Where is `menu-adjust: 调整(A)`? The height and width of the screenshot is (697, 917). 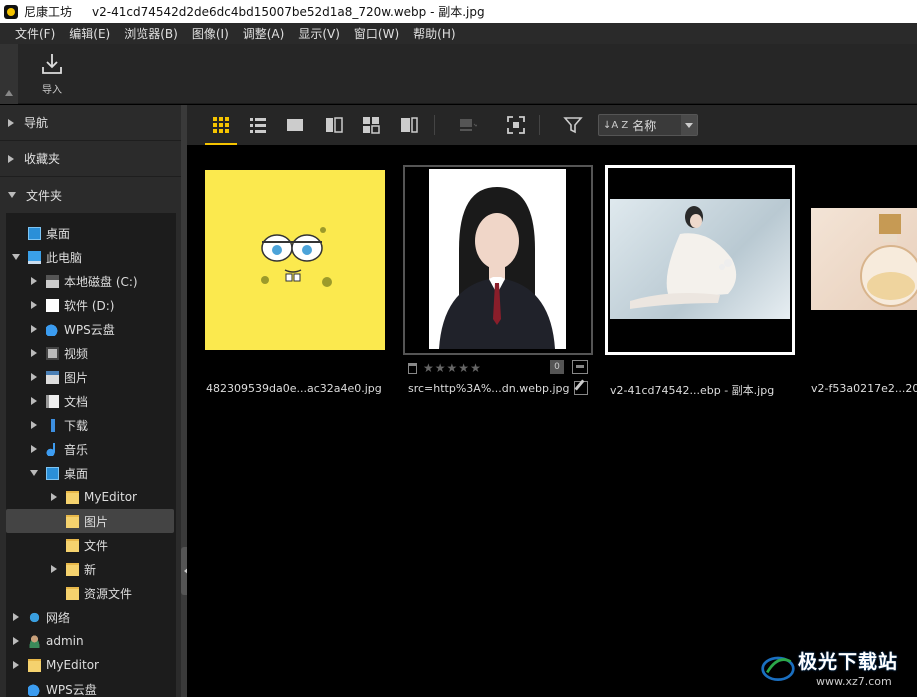 menu-adjust: 调整(A) is located at coordinates (264, 33).